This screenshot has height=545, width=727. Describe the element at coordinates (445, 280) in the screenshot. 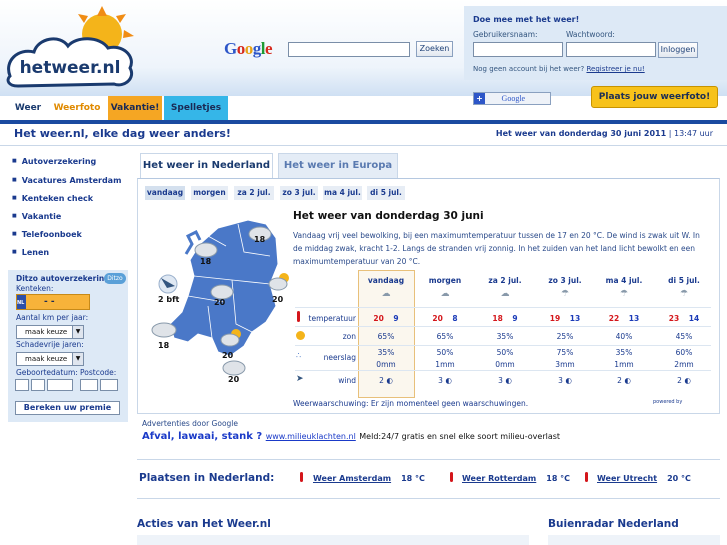

I see `forecast-day-1: morgen` at that location.